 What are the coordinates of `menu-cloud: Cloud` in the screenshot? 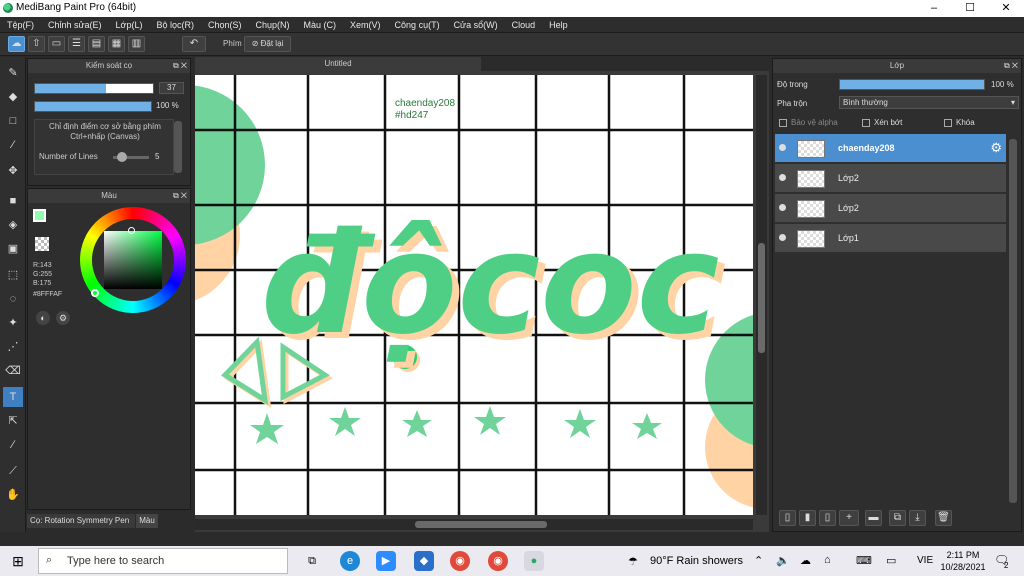 It's located at (524, 25).